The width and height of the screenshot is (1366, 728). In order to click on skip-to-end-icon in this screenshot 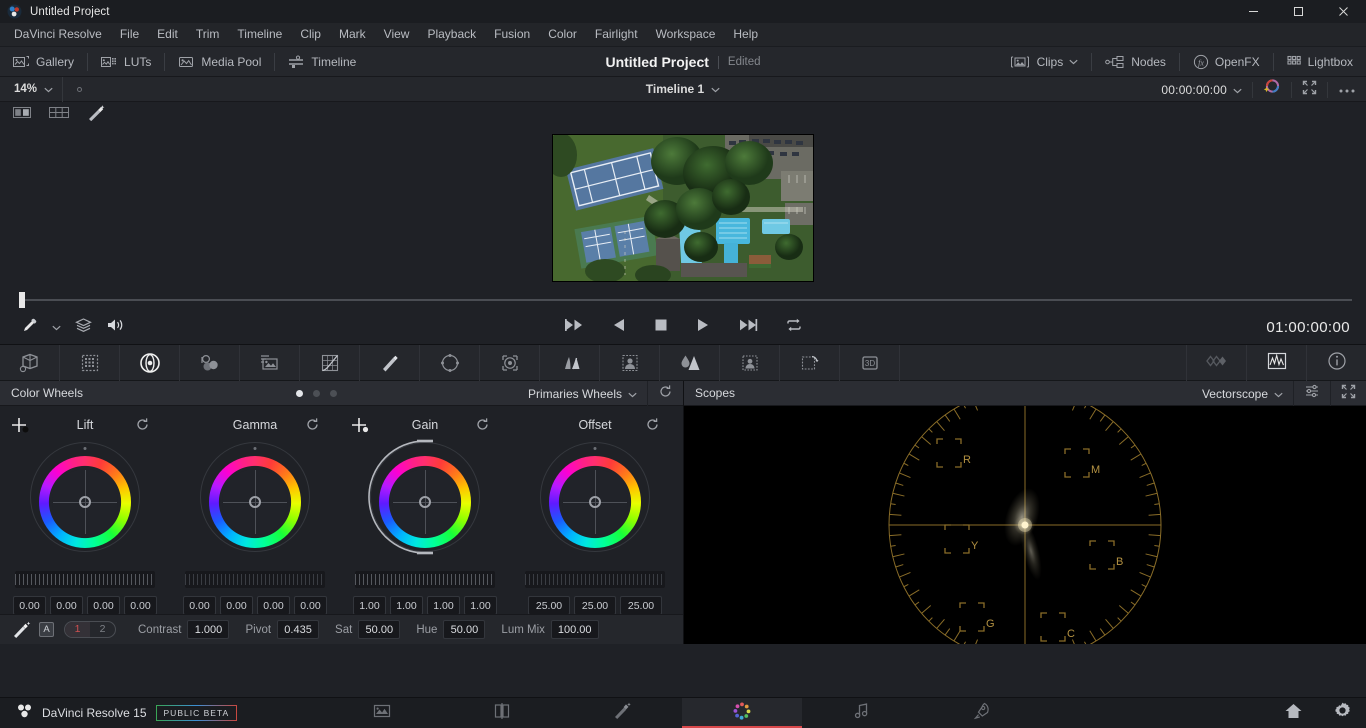, I will do `click(748, 327)`.